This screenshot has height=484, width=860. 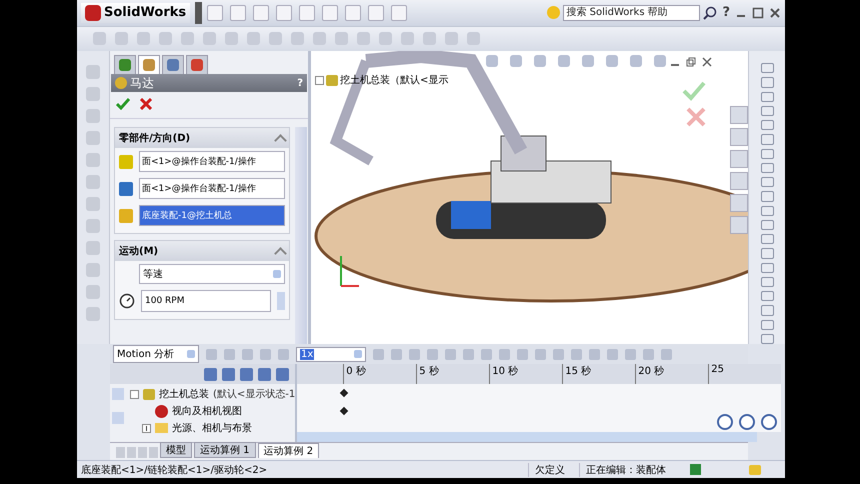 What do you see at coordinates (758, 12) in the screenshot?
I see `maximize-icon` at bounding box center [758, 12].